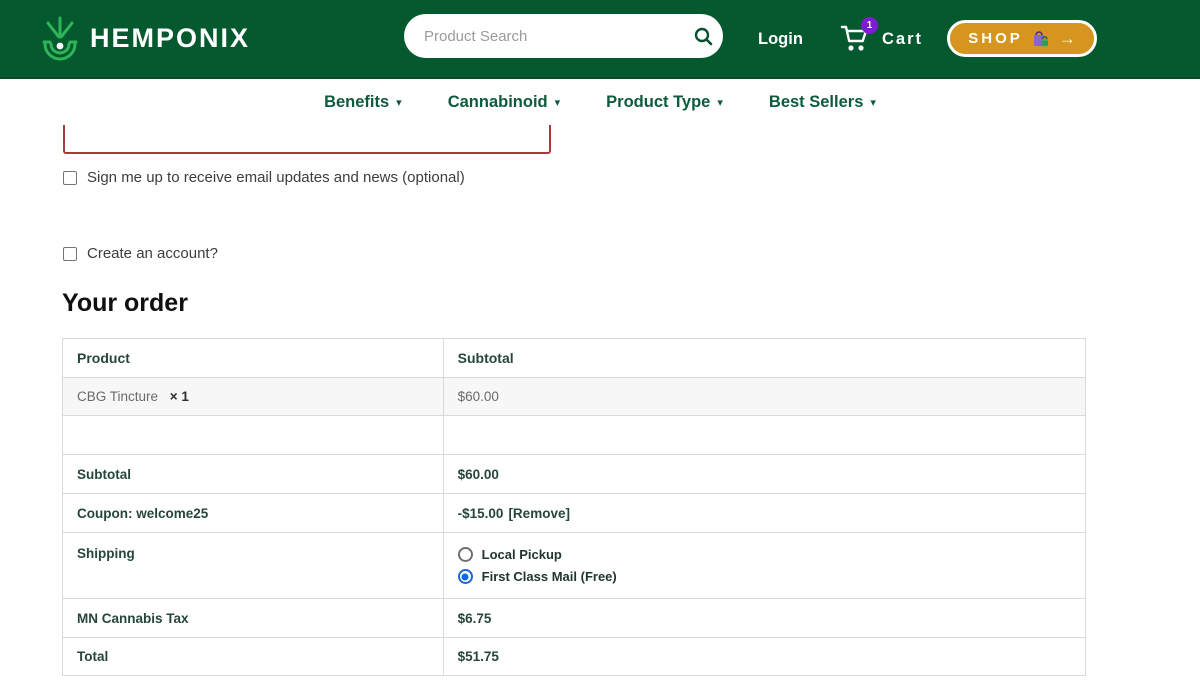 Image resolution: width=1200 pixels, height=682 pixels. I want to click on hemponix-plant-icon, so click(60, 39).